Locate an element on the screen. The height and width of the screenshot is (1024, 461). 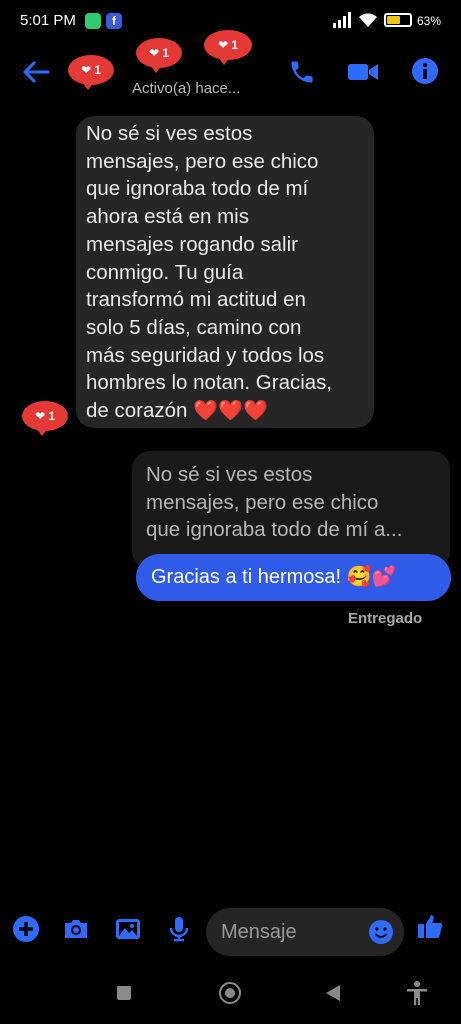
battery-percent: 63% is located at coordinates (429, 21).